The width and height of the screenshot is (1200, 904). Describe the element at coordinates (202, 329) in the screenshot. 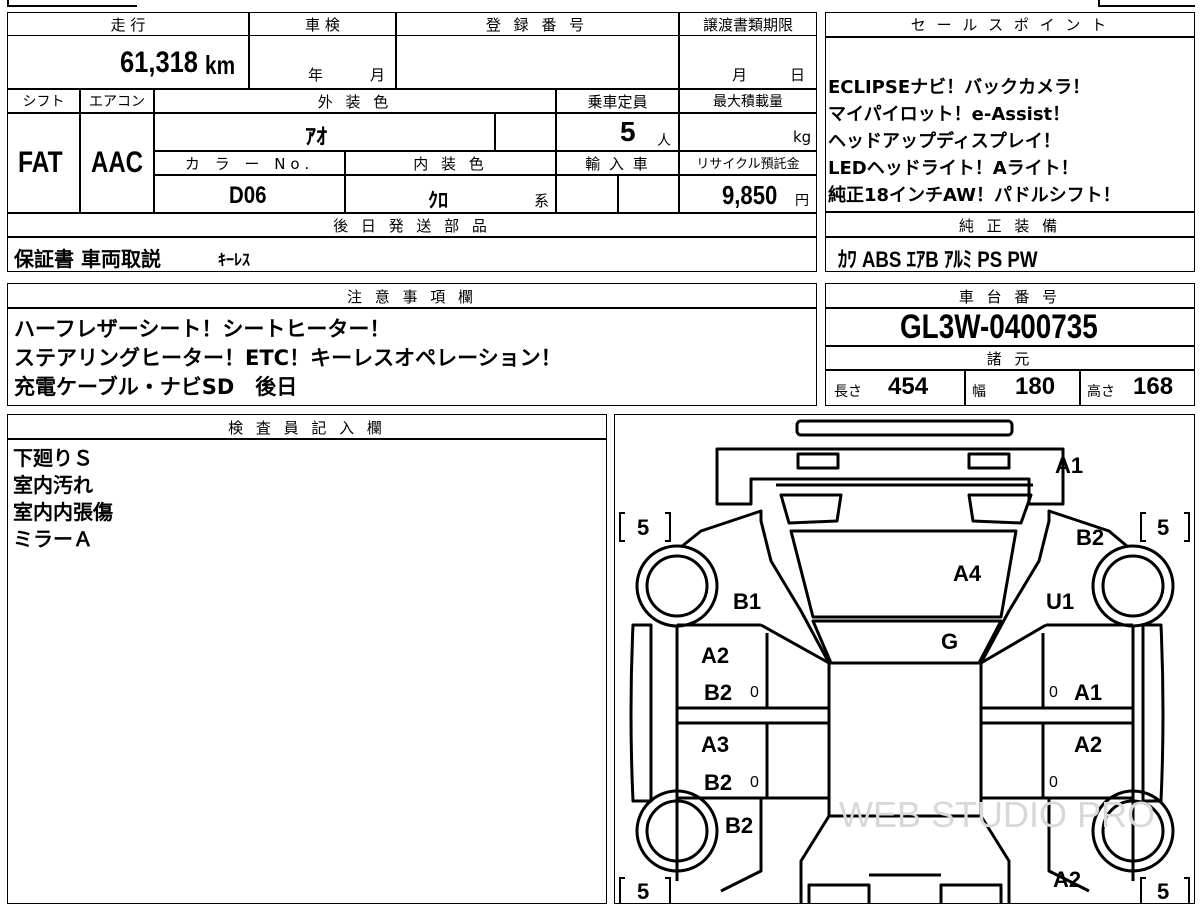

I see `note-line: ハーフレザーシート！シートヒーター！` at that location.